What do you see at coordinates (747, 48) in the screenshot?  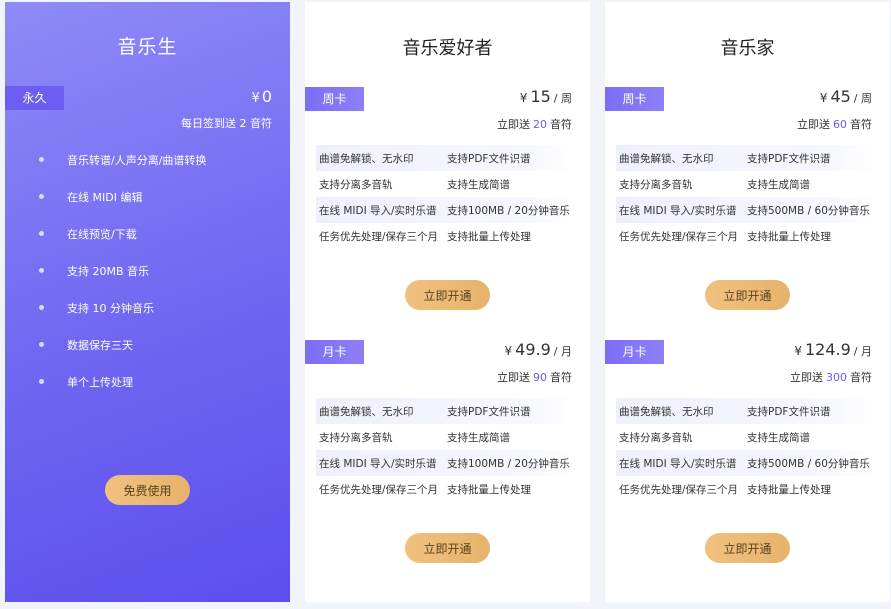 I see `plan-title: 音乐家` at bounding box center [747, 48].